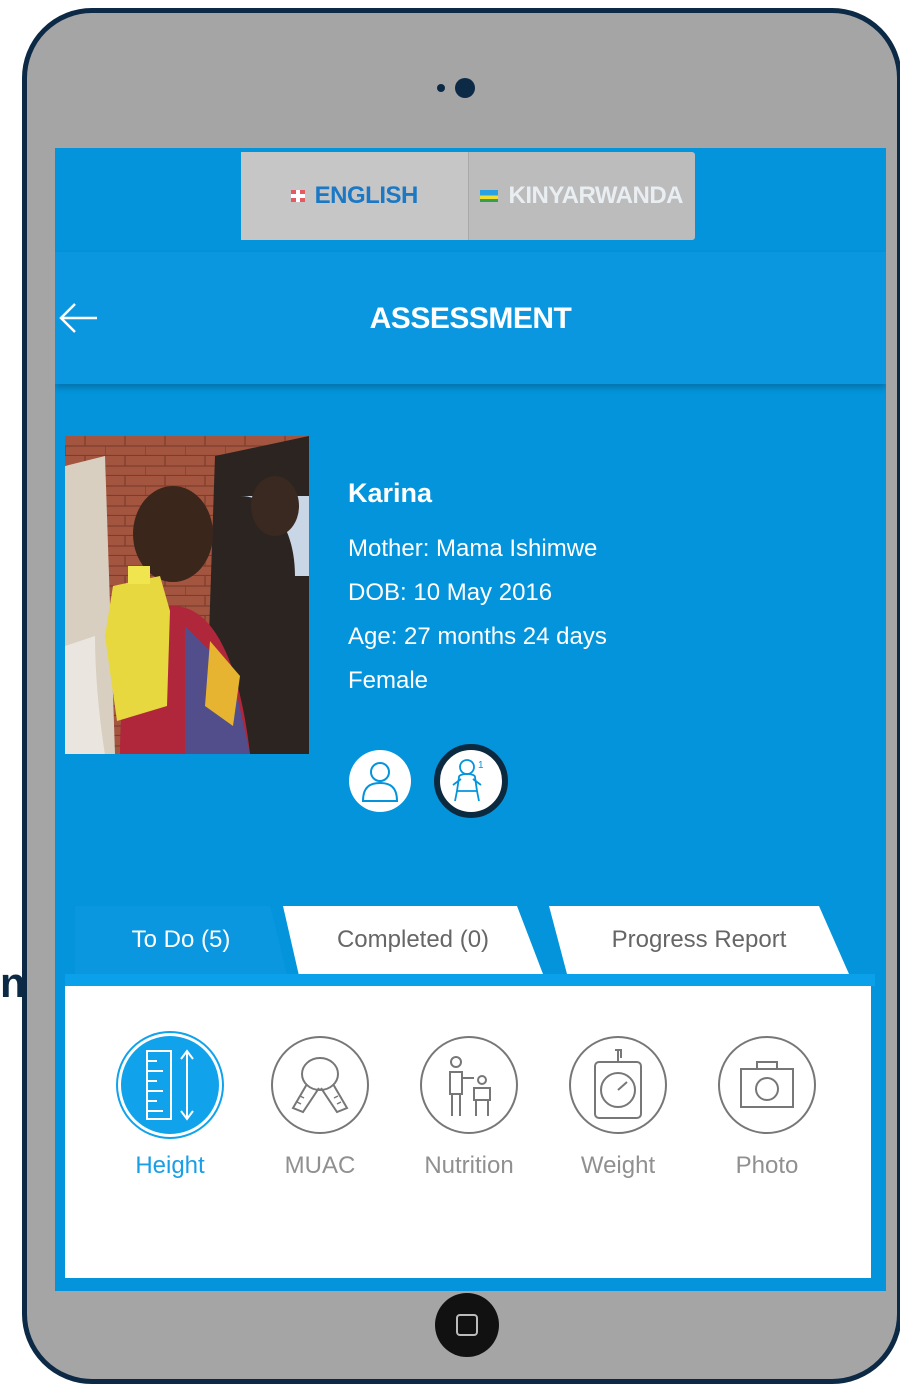 This screenshot has height=1390, width=900. I want to click on sensor-dot, so click(441, 88).